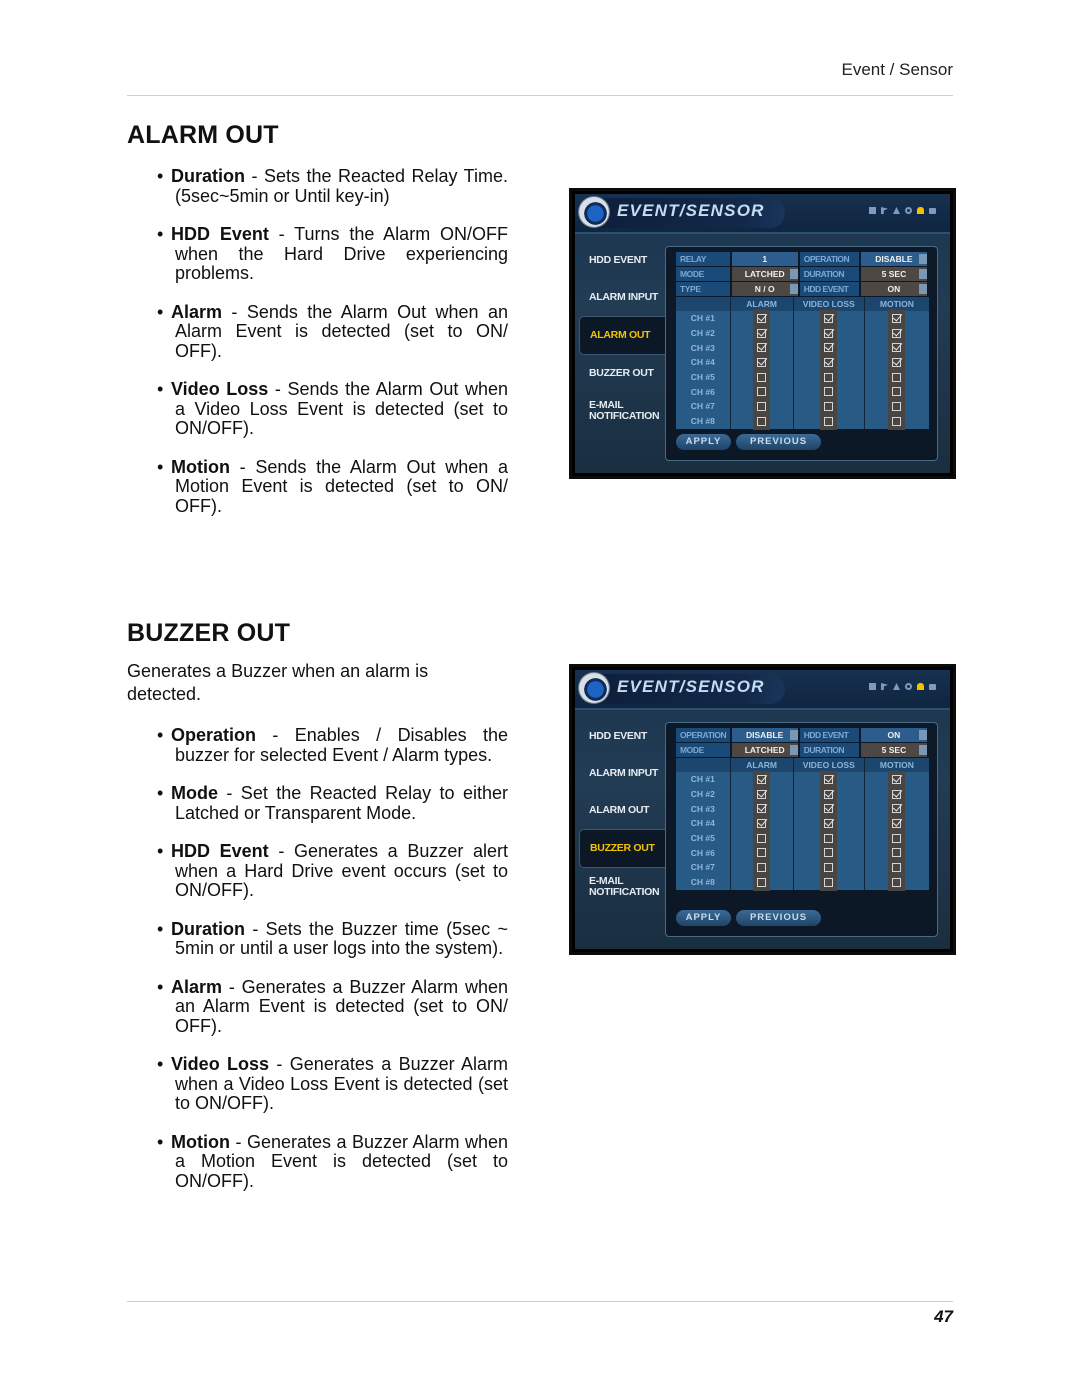  Describe the element at coordinates (764, 289) in the screenshot. I see `field-value-select: N / O` at that location.